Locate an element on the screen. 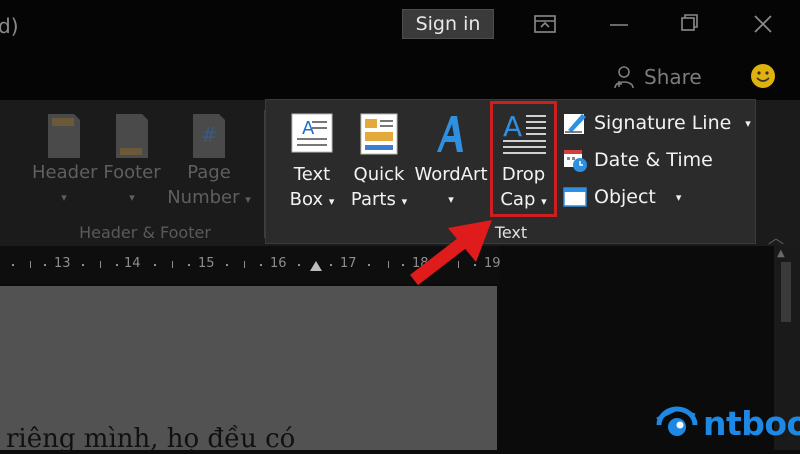 The width and height of the screenshot is (800, 454). wordart-icon is located at coordinates (450, 134).